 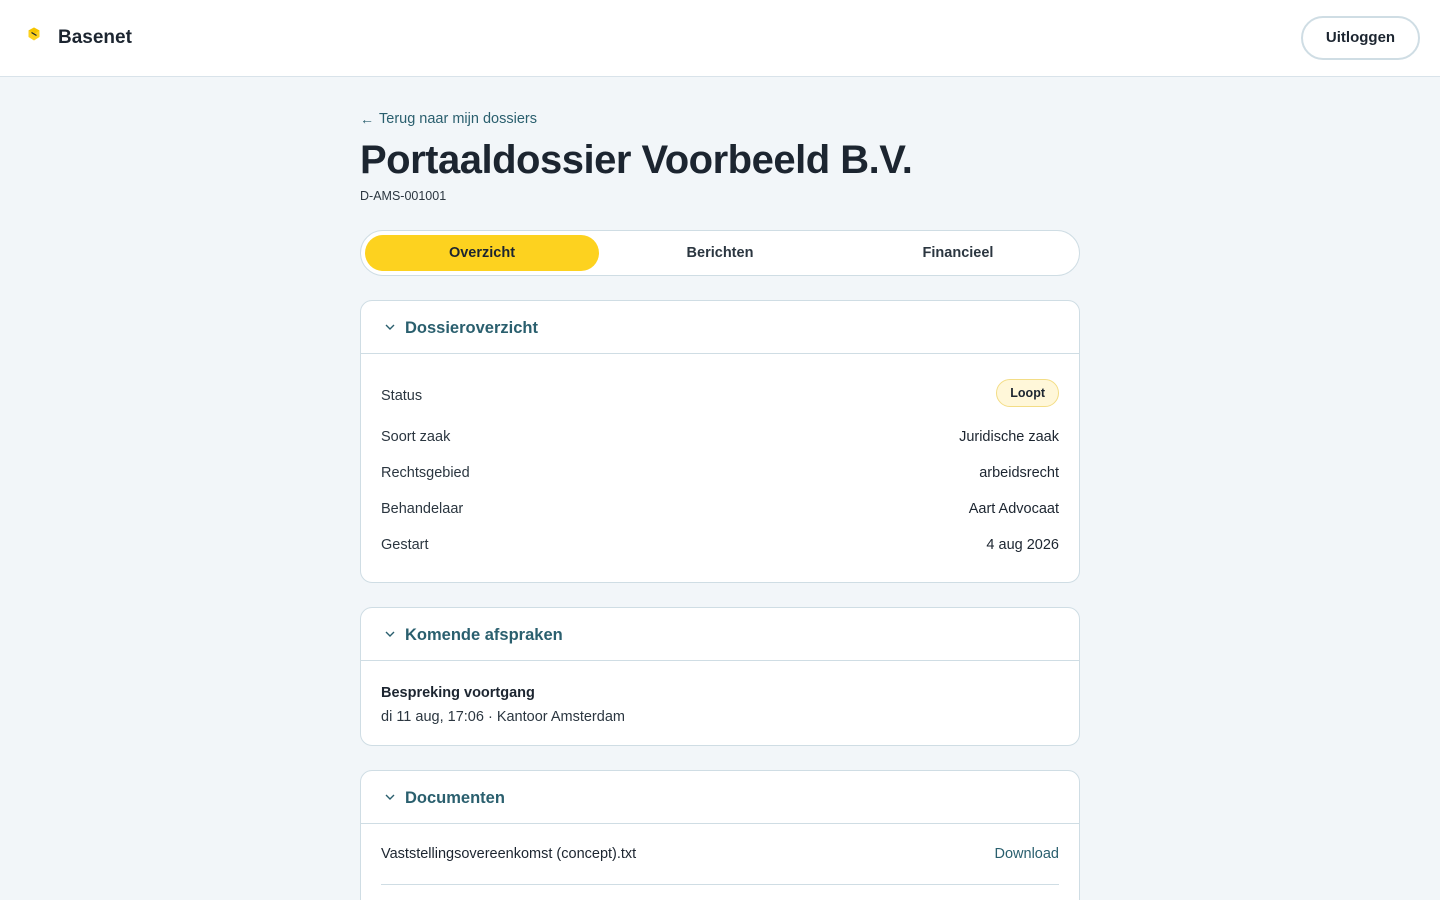 What do you see at coordinates (455, 798) in the screenshot?
I see `documents-card-title: Documenten` at bounding box center [455, 798].